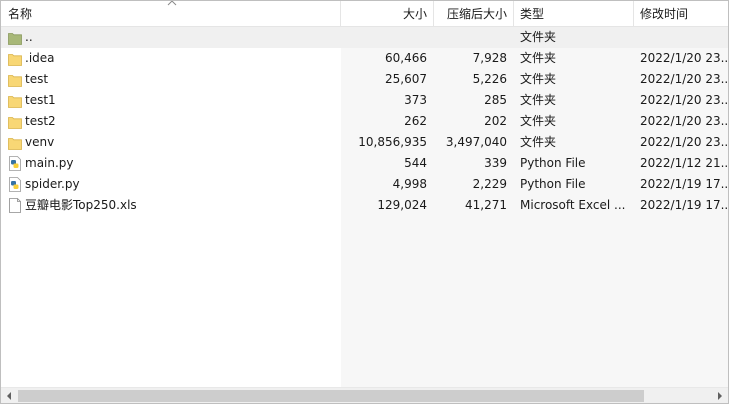 Image resolution: width=729 pixels, height=404 pixels. I want to click on file-compressed-size: 7,928, so click(489, 58).